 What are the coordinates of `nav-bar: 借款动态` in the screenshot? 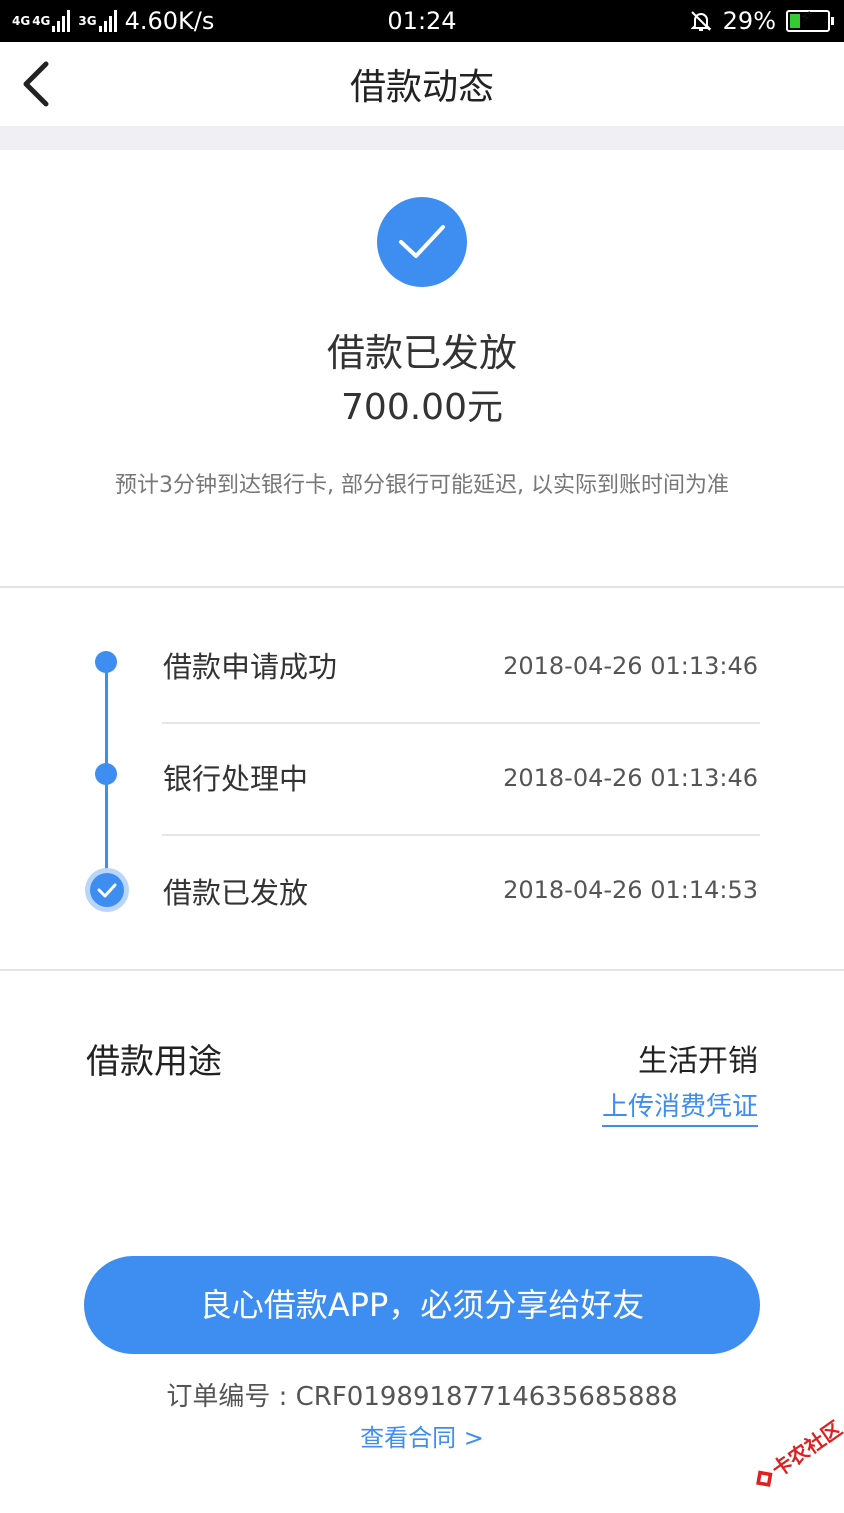 It's located at (422, 84).